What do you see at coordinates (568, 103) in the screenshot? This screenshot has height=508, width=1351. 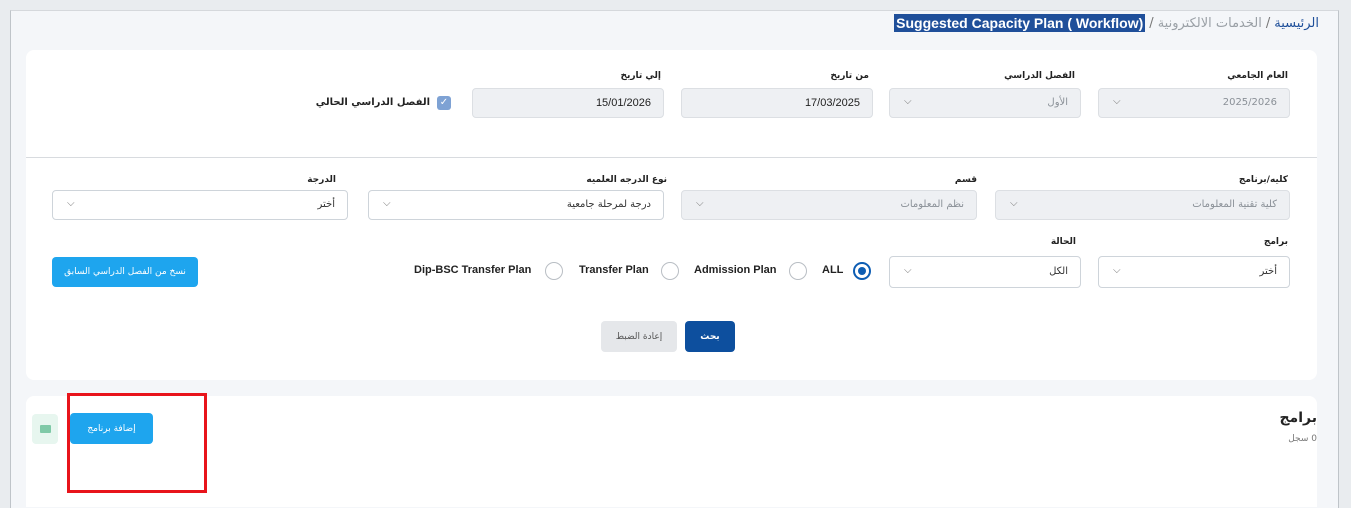 I see `to-date-field: 15/01/2026` at bounding box center [568, 103].